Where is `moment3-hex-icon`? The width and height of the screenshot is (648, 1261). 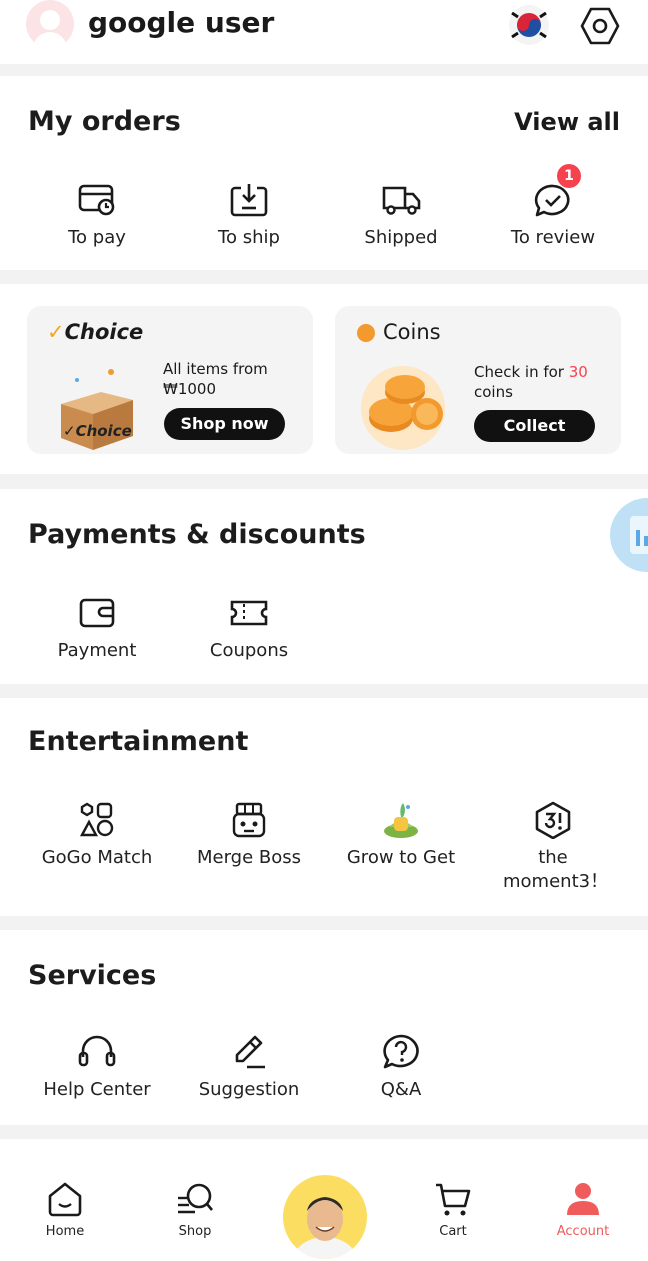 moment3-hex-icon is located at coordinates (553, 820).